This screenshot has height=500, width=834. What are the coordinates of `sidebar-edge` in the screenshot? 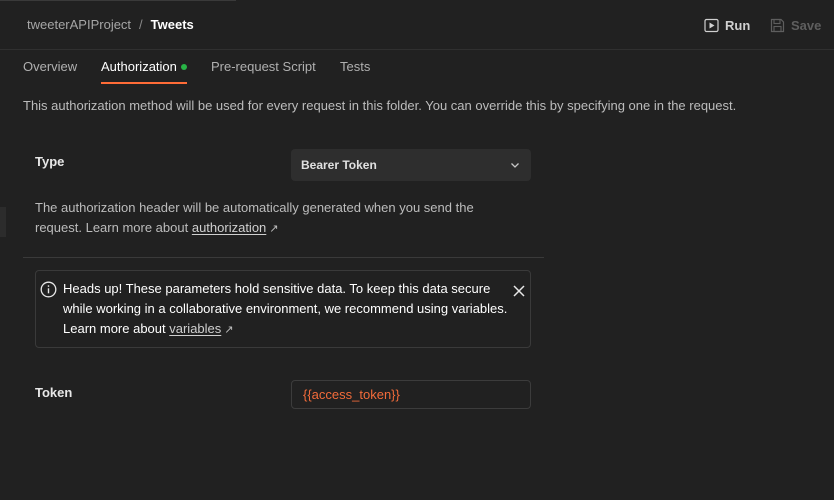 It's located at (3, 222).